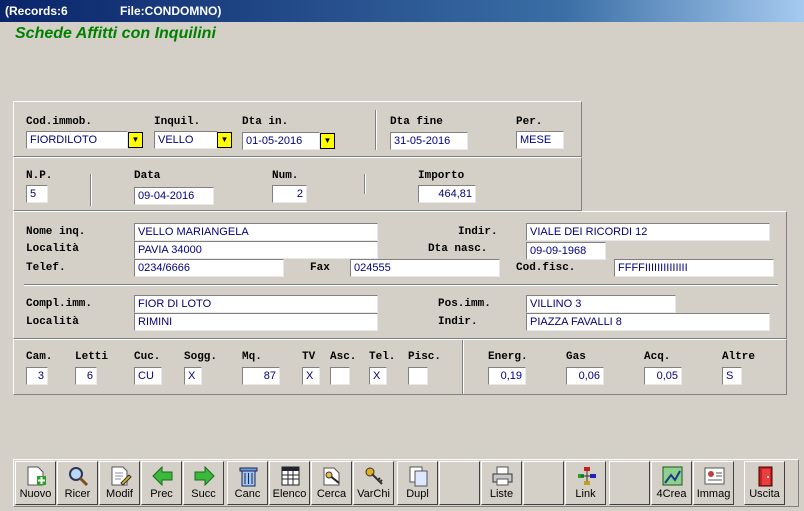 This screenshot has width=804, height=511. Describe the element at coordinates (256, 250) in the screenshot. I see `localita-field: PAVIA 34000` at that location.